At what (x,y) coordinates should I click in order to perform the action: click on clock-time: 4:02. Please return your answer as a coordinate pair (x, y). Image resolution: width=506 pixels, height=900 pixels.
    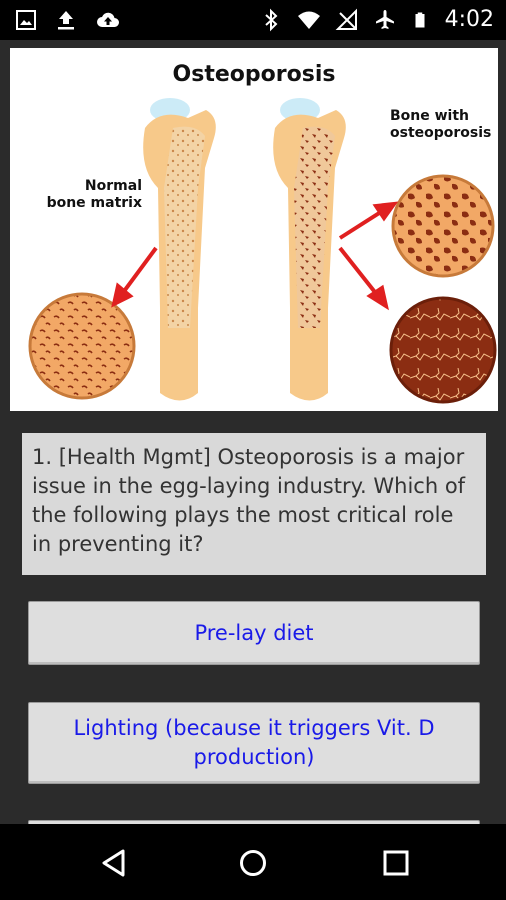
    Looking at the image, I should click on (469, 19).